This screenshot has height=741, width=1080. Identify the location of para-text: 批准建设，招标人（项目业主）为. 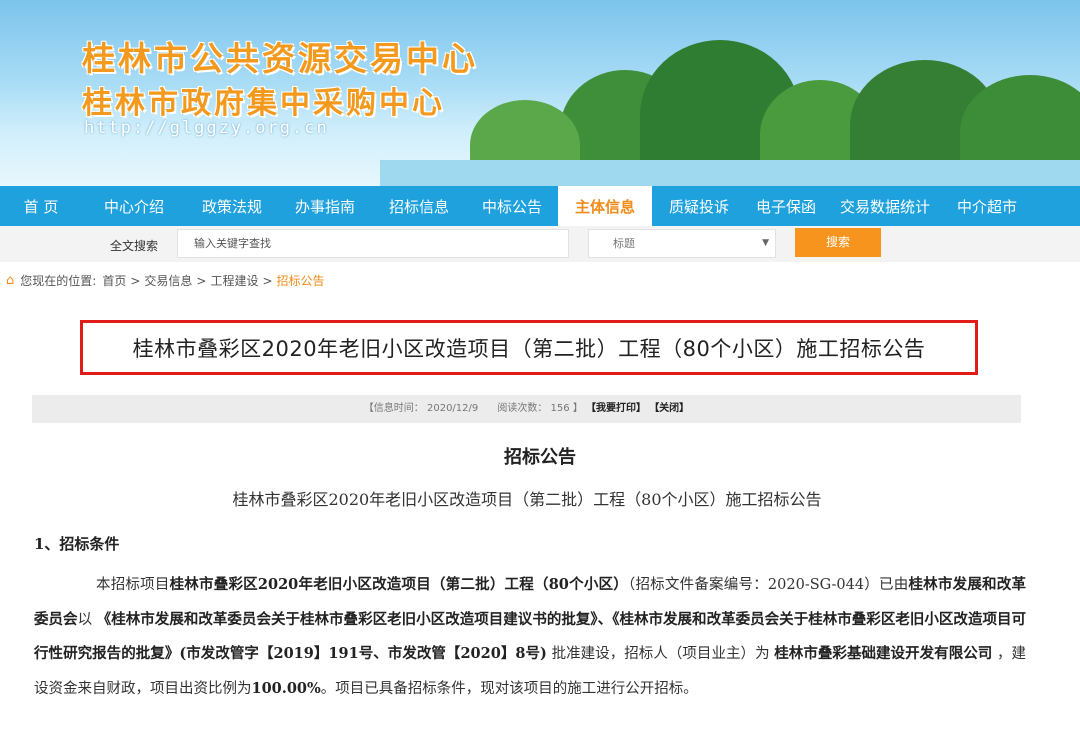
(660, 654).